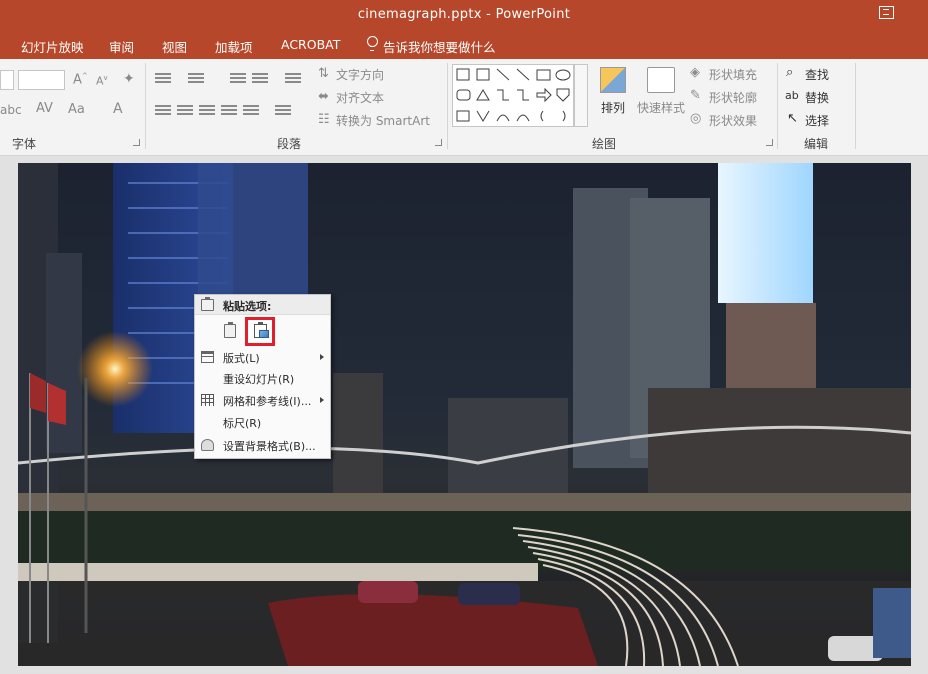 The image size is (928, 674). Describe the element at coordinates (207, 400) in the screenshot. I see `grid-icon` at that location.